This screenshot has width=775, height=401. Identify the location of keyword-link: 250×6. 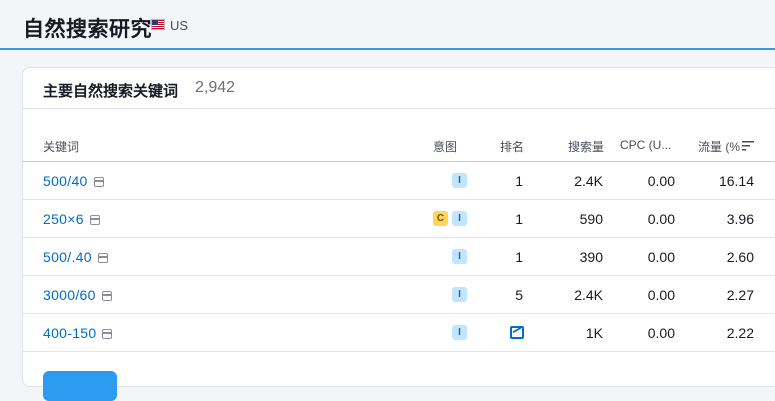
(71, 219).